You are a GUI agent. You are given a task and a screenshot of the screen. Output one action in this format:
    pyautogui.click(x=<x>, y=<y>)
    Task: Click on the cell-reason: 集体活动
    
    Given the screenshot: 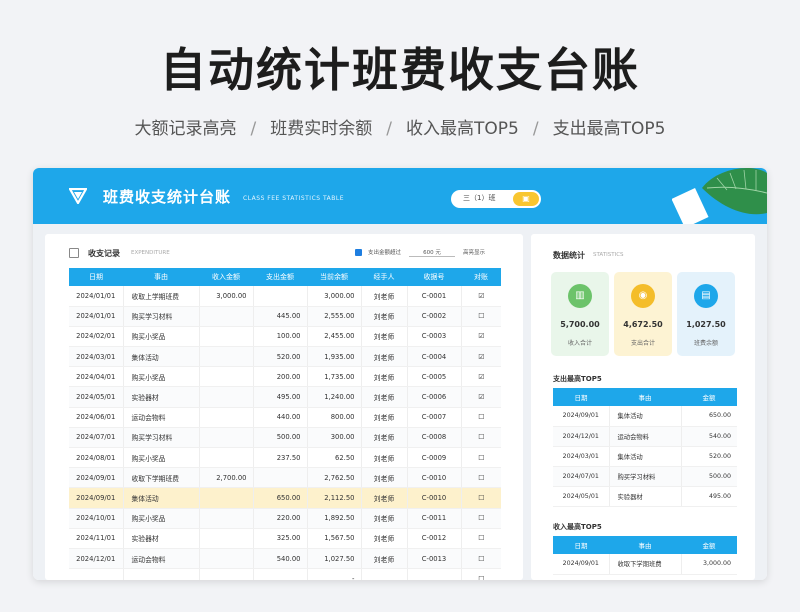 What is the action you would take?
    pyautogui.click(x=644, y=416)
    